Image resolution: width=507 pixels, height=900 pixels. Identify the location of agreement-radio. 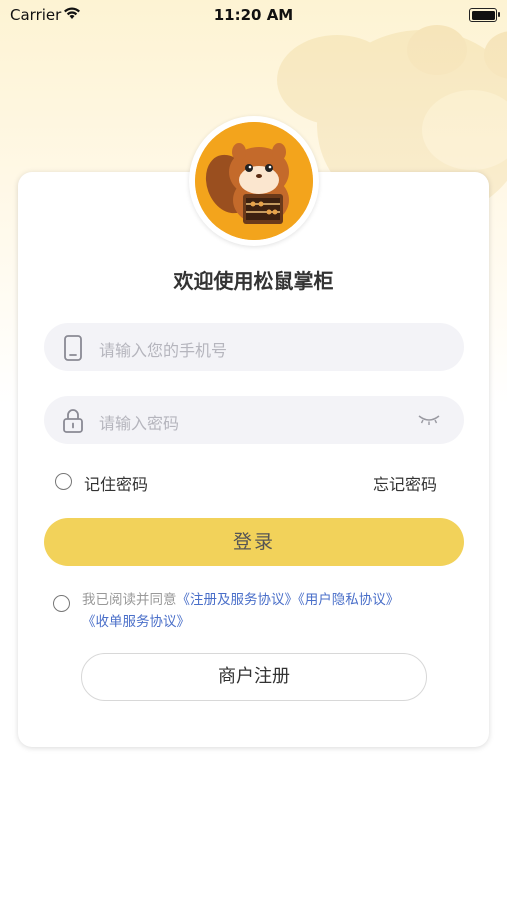
(61, 603).